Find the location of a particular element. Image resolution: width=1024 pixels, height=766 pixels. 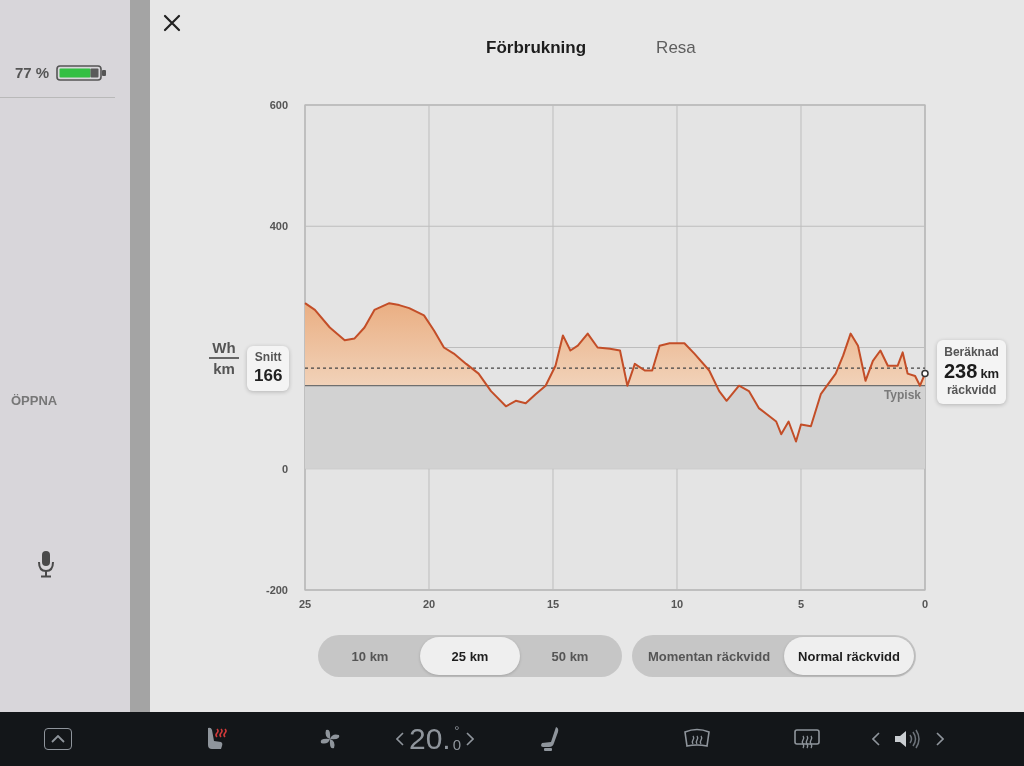

battery-percent: 77 % is located at coordinates (32, 72).